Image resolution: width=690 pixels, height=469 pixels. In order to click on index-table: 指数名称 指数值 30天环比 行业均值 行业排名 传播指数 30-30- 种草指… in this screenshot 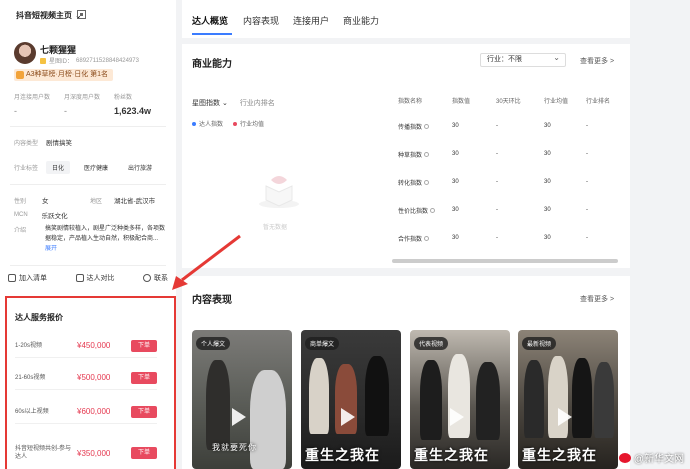, I will do `click(509, 174)`.